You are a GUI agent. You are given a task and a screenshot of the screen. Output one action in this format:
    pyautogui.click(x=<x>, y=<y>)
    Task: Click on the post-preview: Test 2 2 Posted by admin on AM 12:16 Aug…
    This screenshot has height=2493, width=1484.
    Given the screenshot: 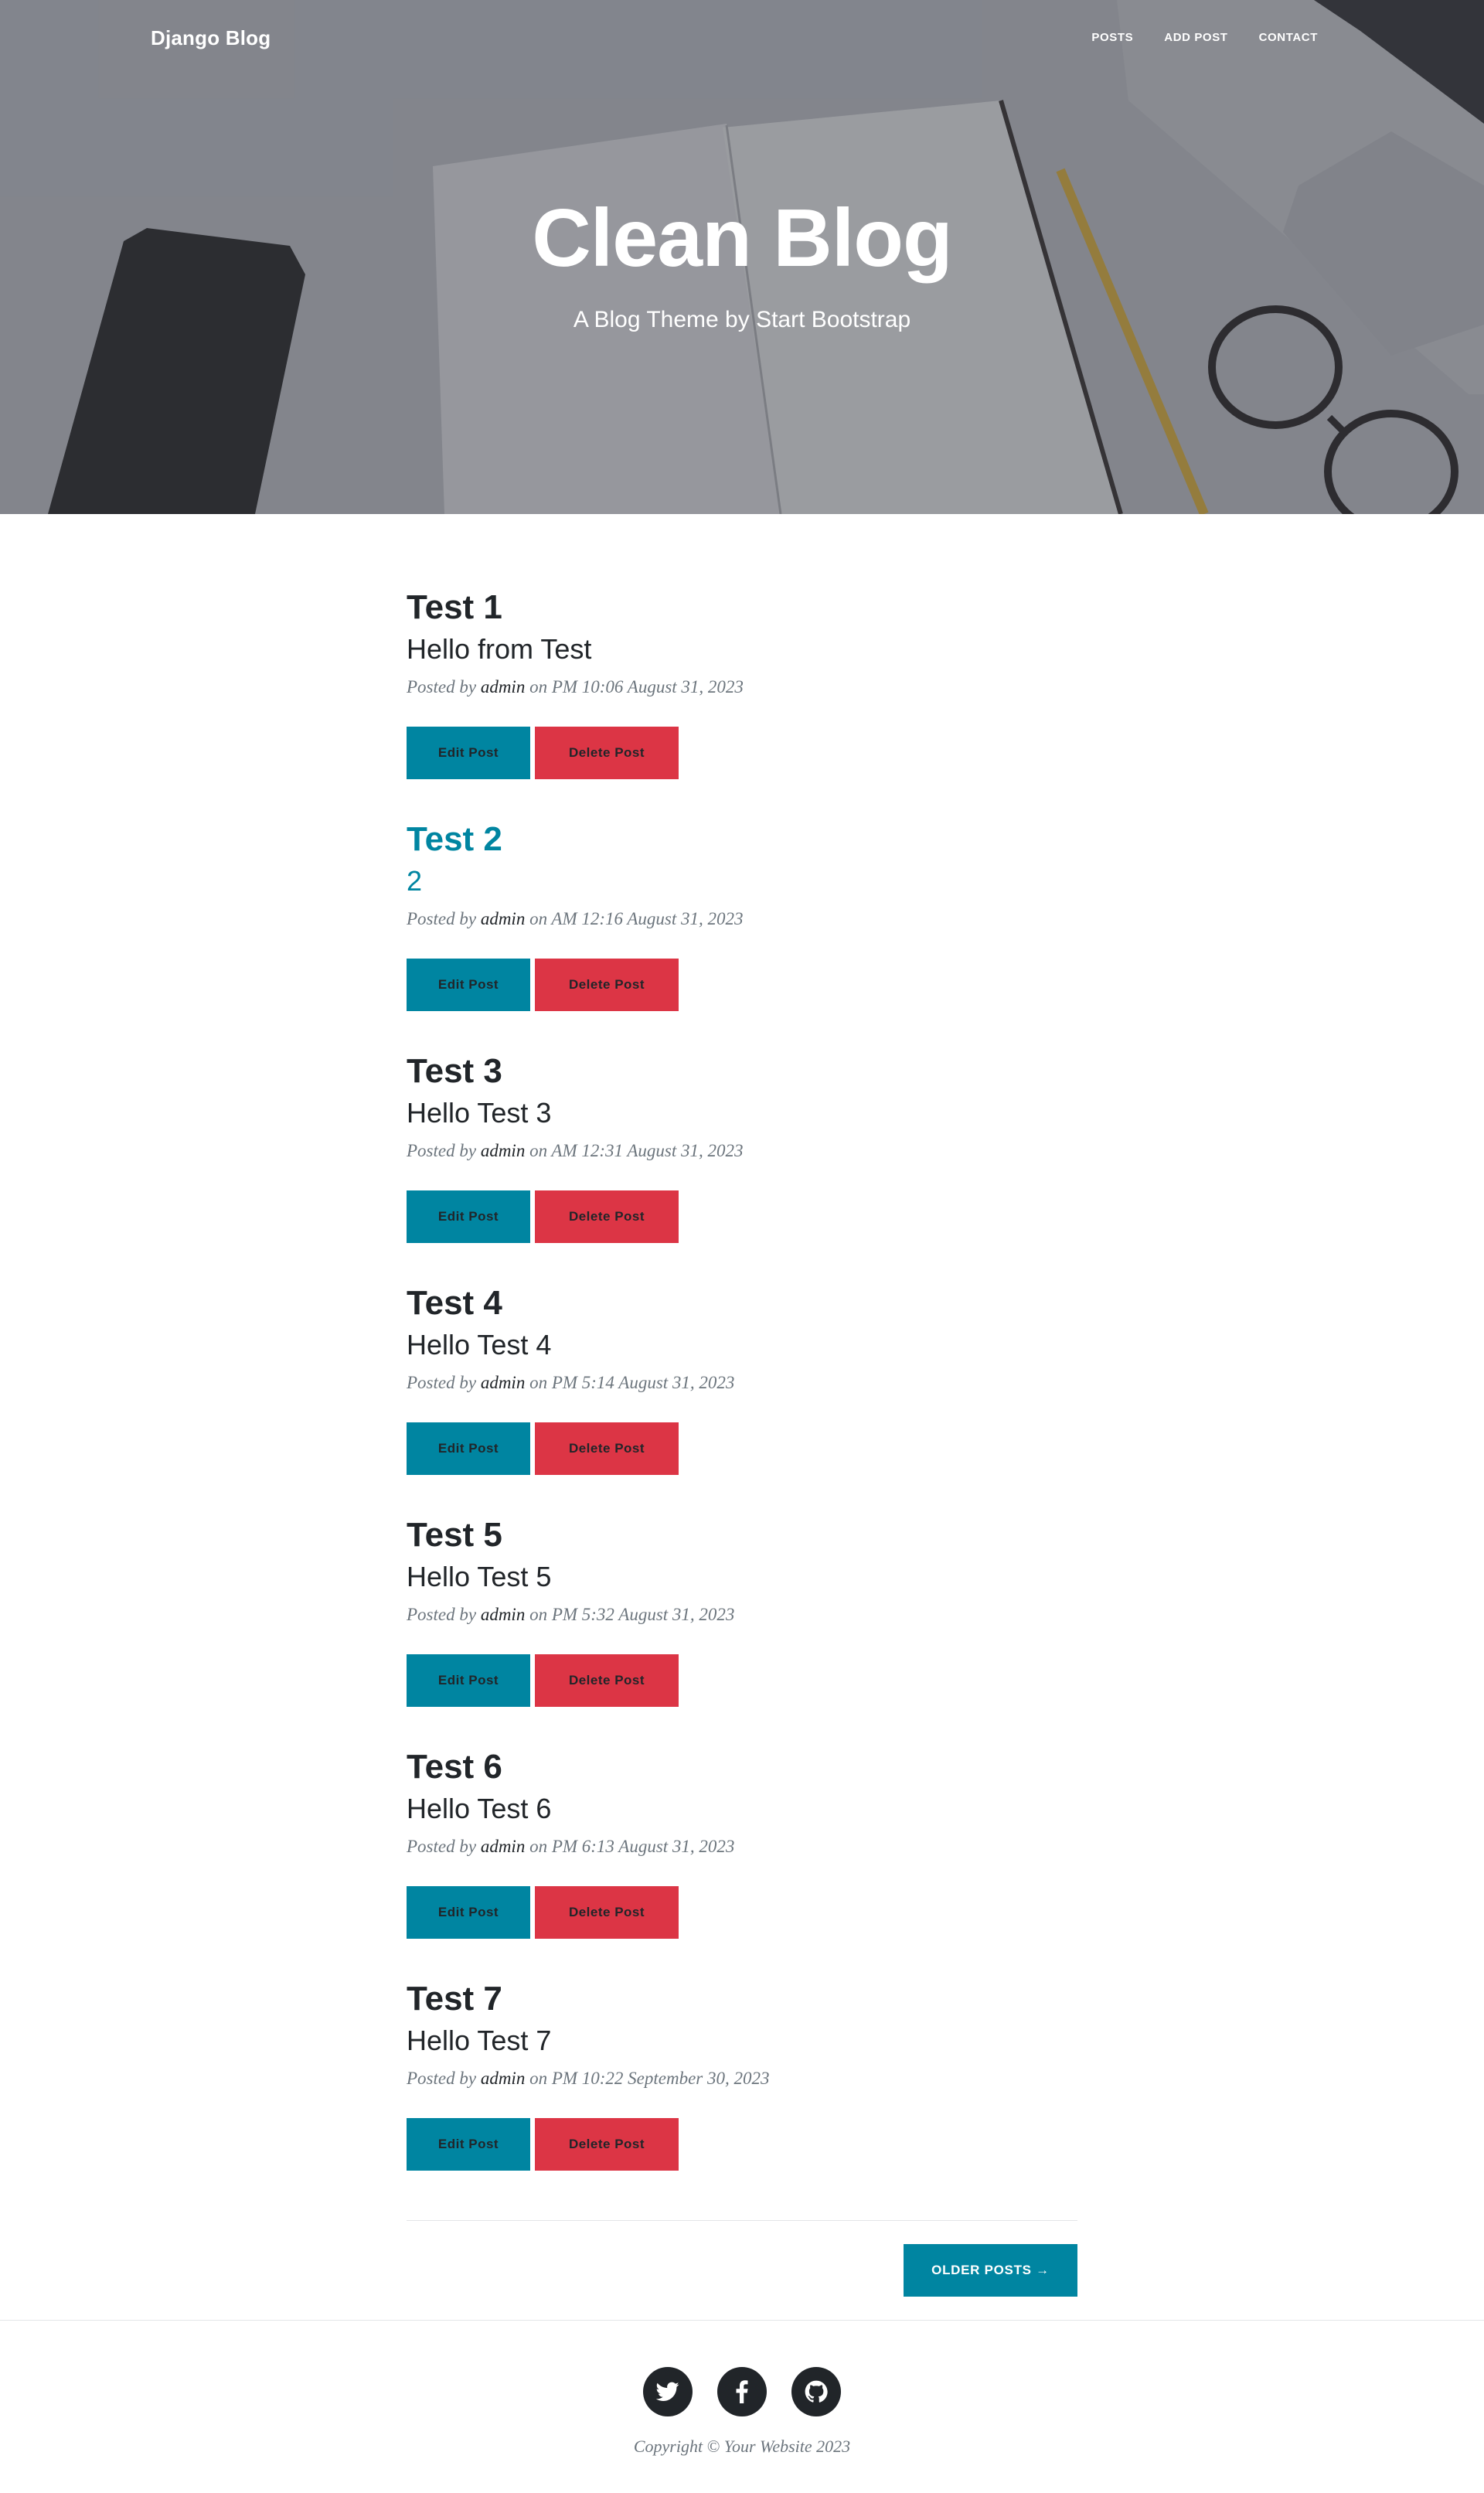 What is the action you would take?
    pyautogui.click(x=742, y=935)
    